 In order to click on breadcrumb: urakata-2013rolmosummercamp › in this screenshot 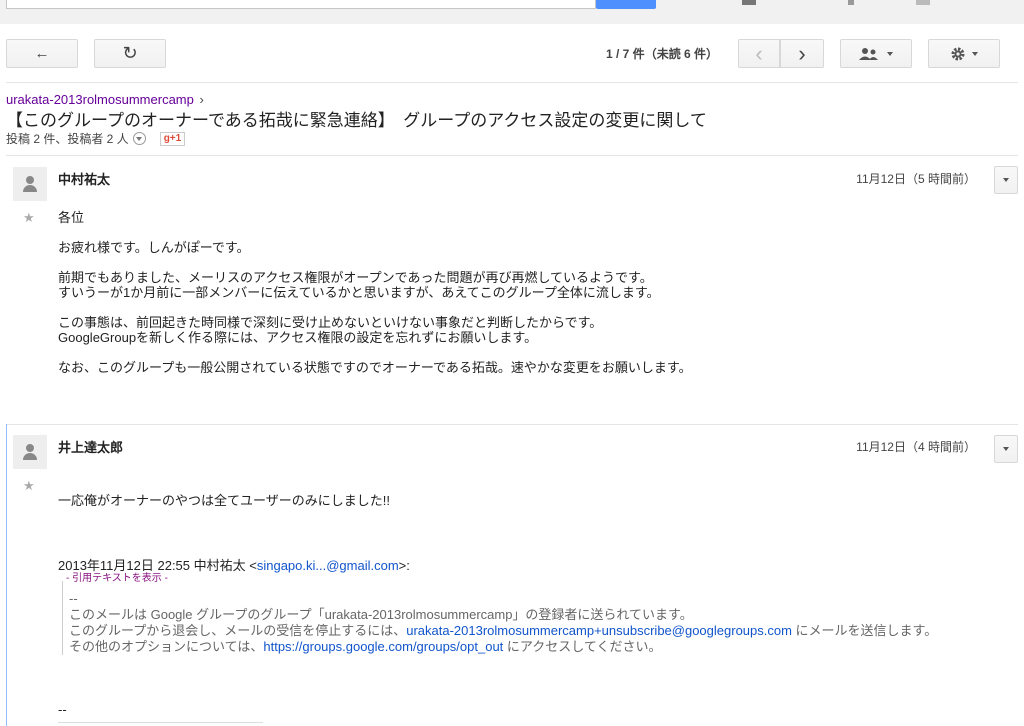, I will do `click(105, 99)`.